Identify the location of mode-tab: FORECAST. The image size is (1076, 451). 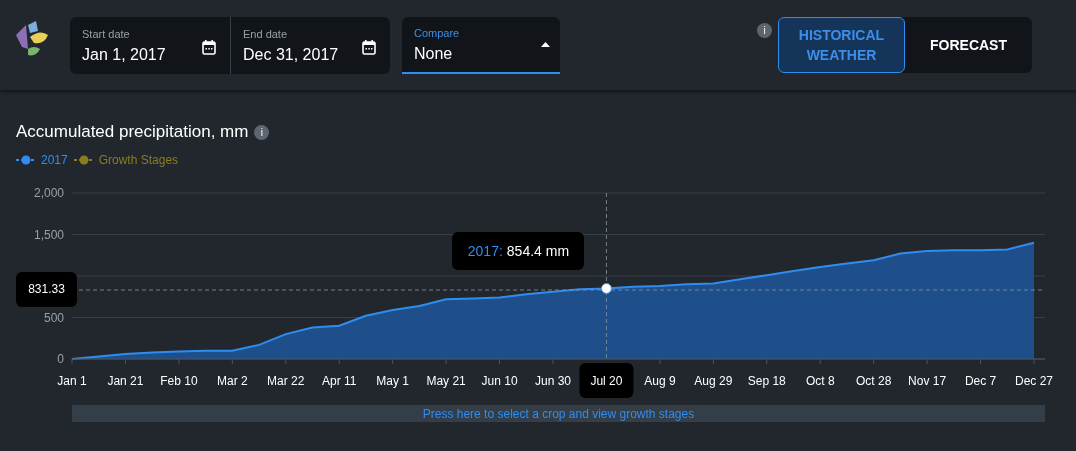
(968, 45).